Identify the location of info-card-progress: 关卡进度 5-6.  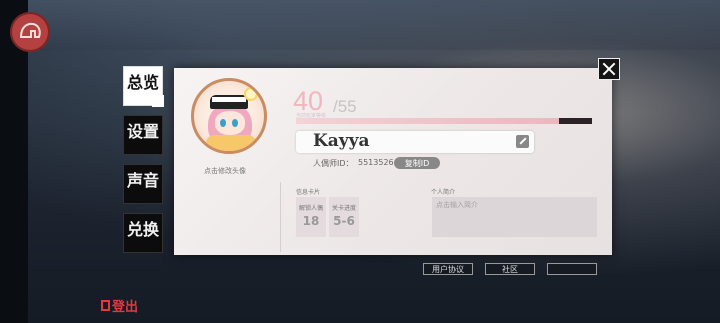
(344, 217).